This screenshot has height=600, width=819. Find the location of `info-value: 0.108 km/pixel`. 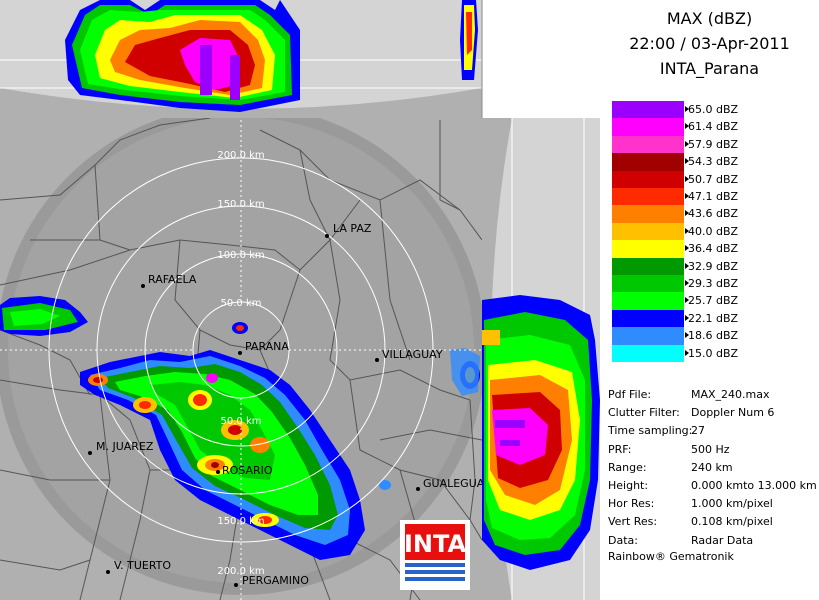

info-value: 0.108 km/pixel is located at coordinates (732, 522).